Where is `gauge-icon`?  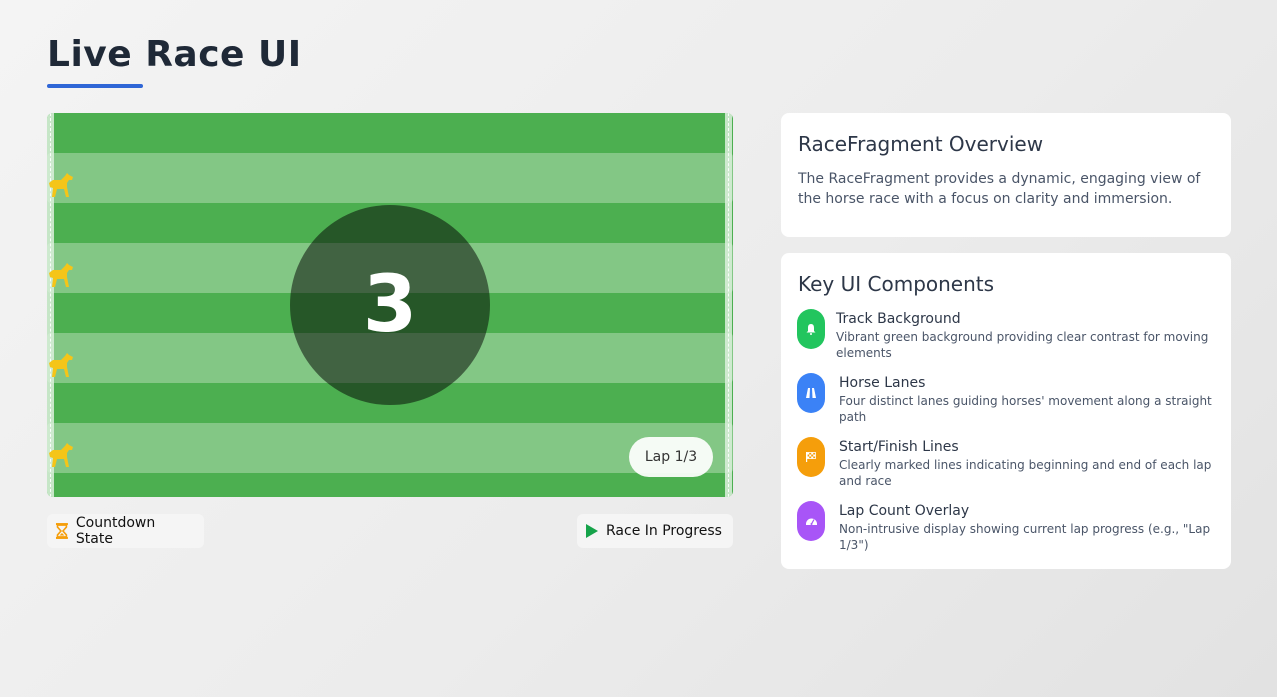 gauge-icon is located at coordinates (811, 521).